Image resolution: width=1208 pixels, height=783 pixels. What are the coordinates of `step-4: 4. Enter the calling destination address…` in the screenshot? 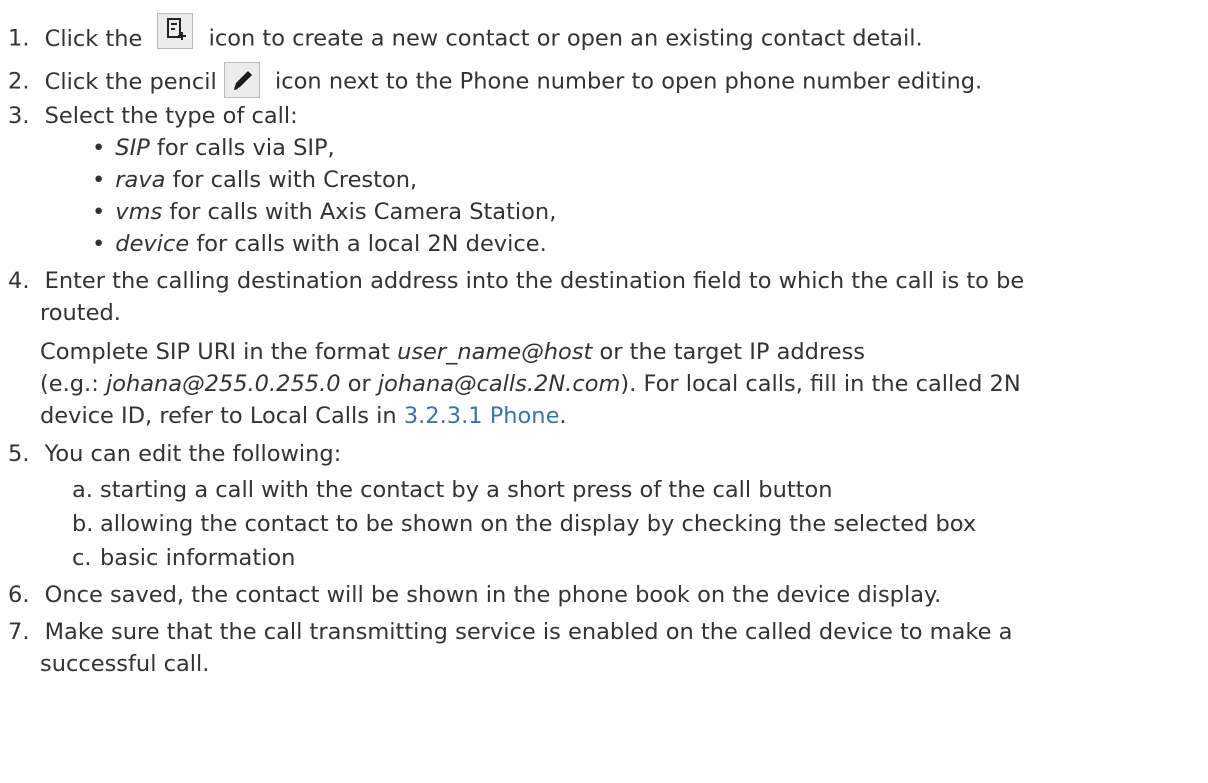 It's located at (516, 281).